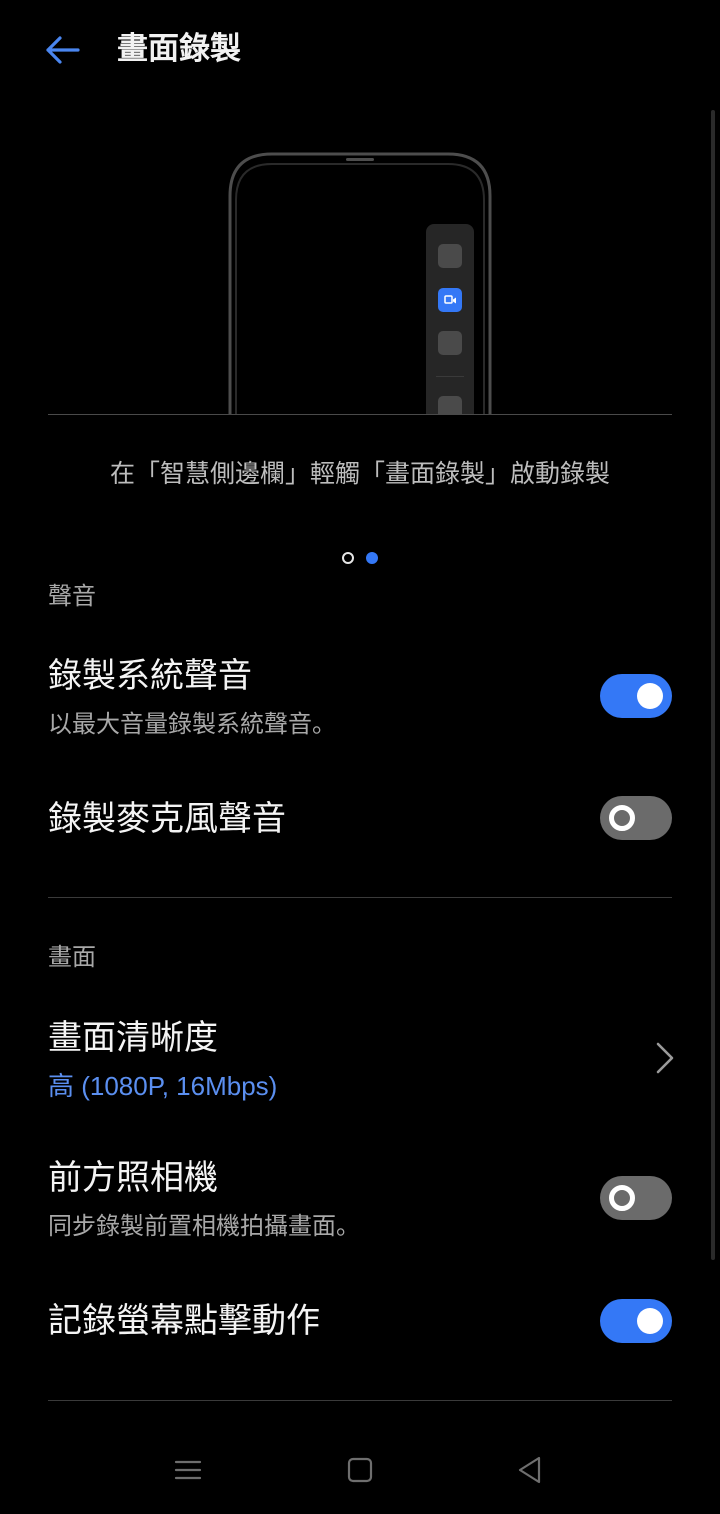 This screenshot has height=1514, width=720. I want to click on page-title: 畫面錄製, so click(179, 49).